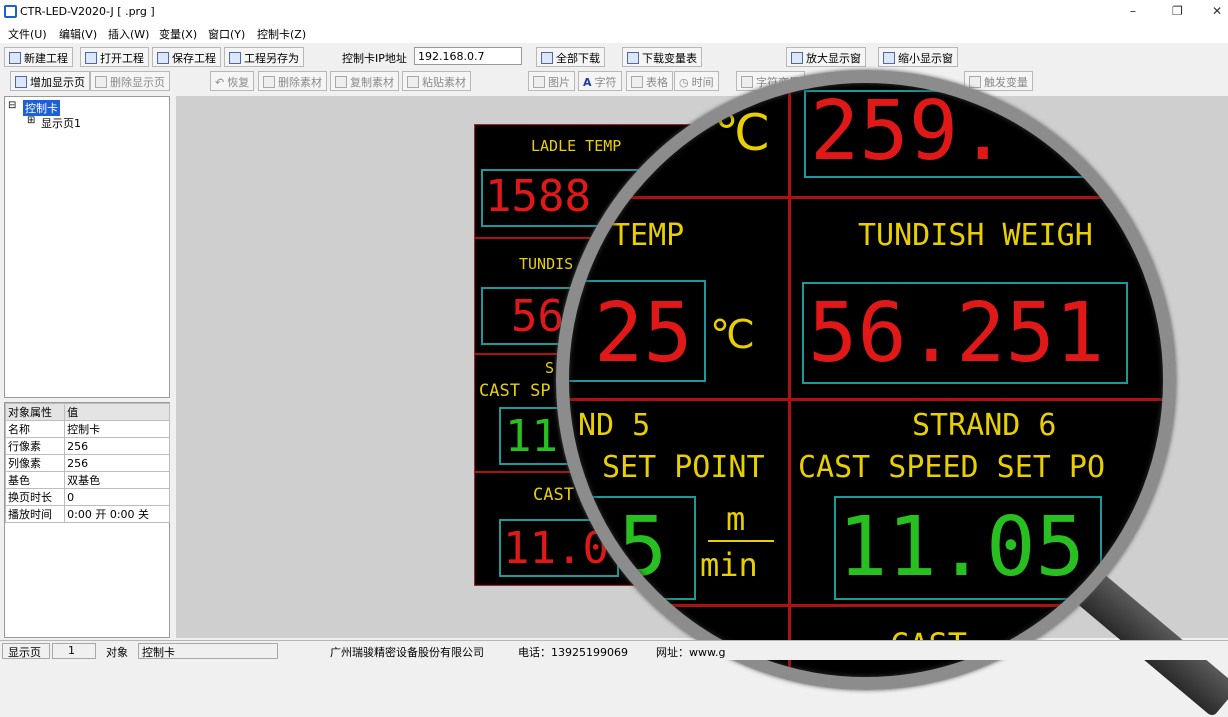 The image size is (1228, 717). What do you see at coordinates (444, 82) in the screenshot?
I see `paste-item-label: 粘贴素材` at bounding box center [444, 82].